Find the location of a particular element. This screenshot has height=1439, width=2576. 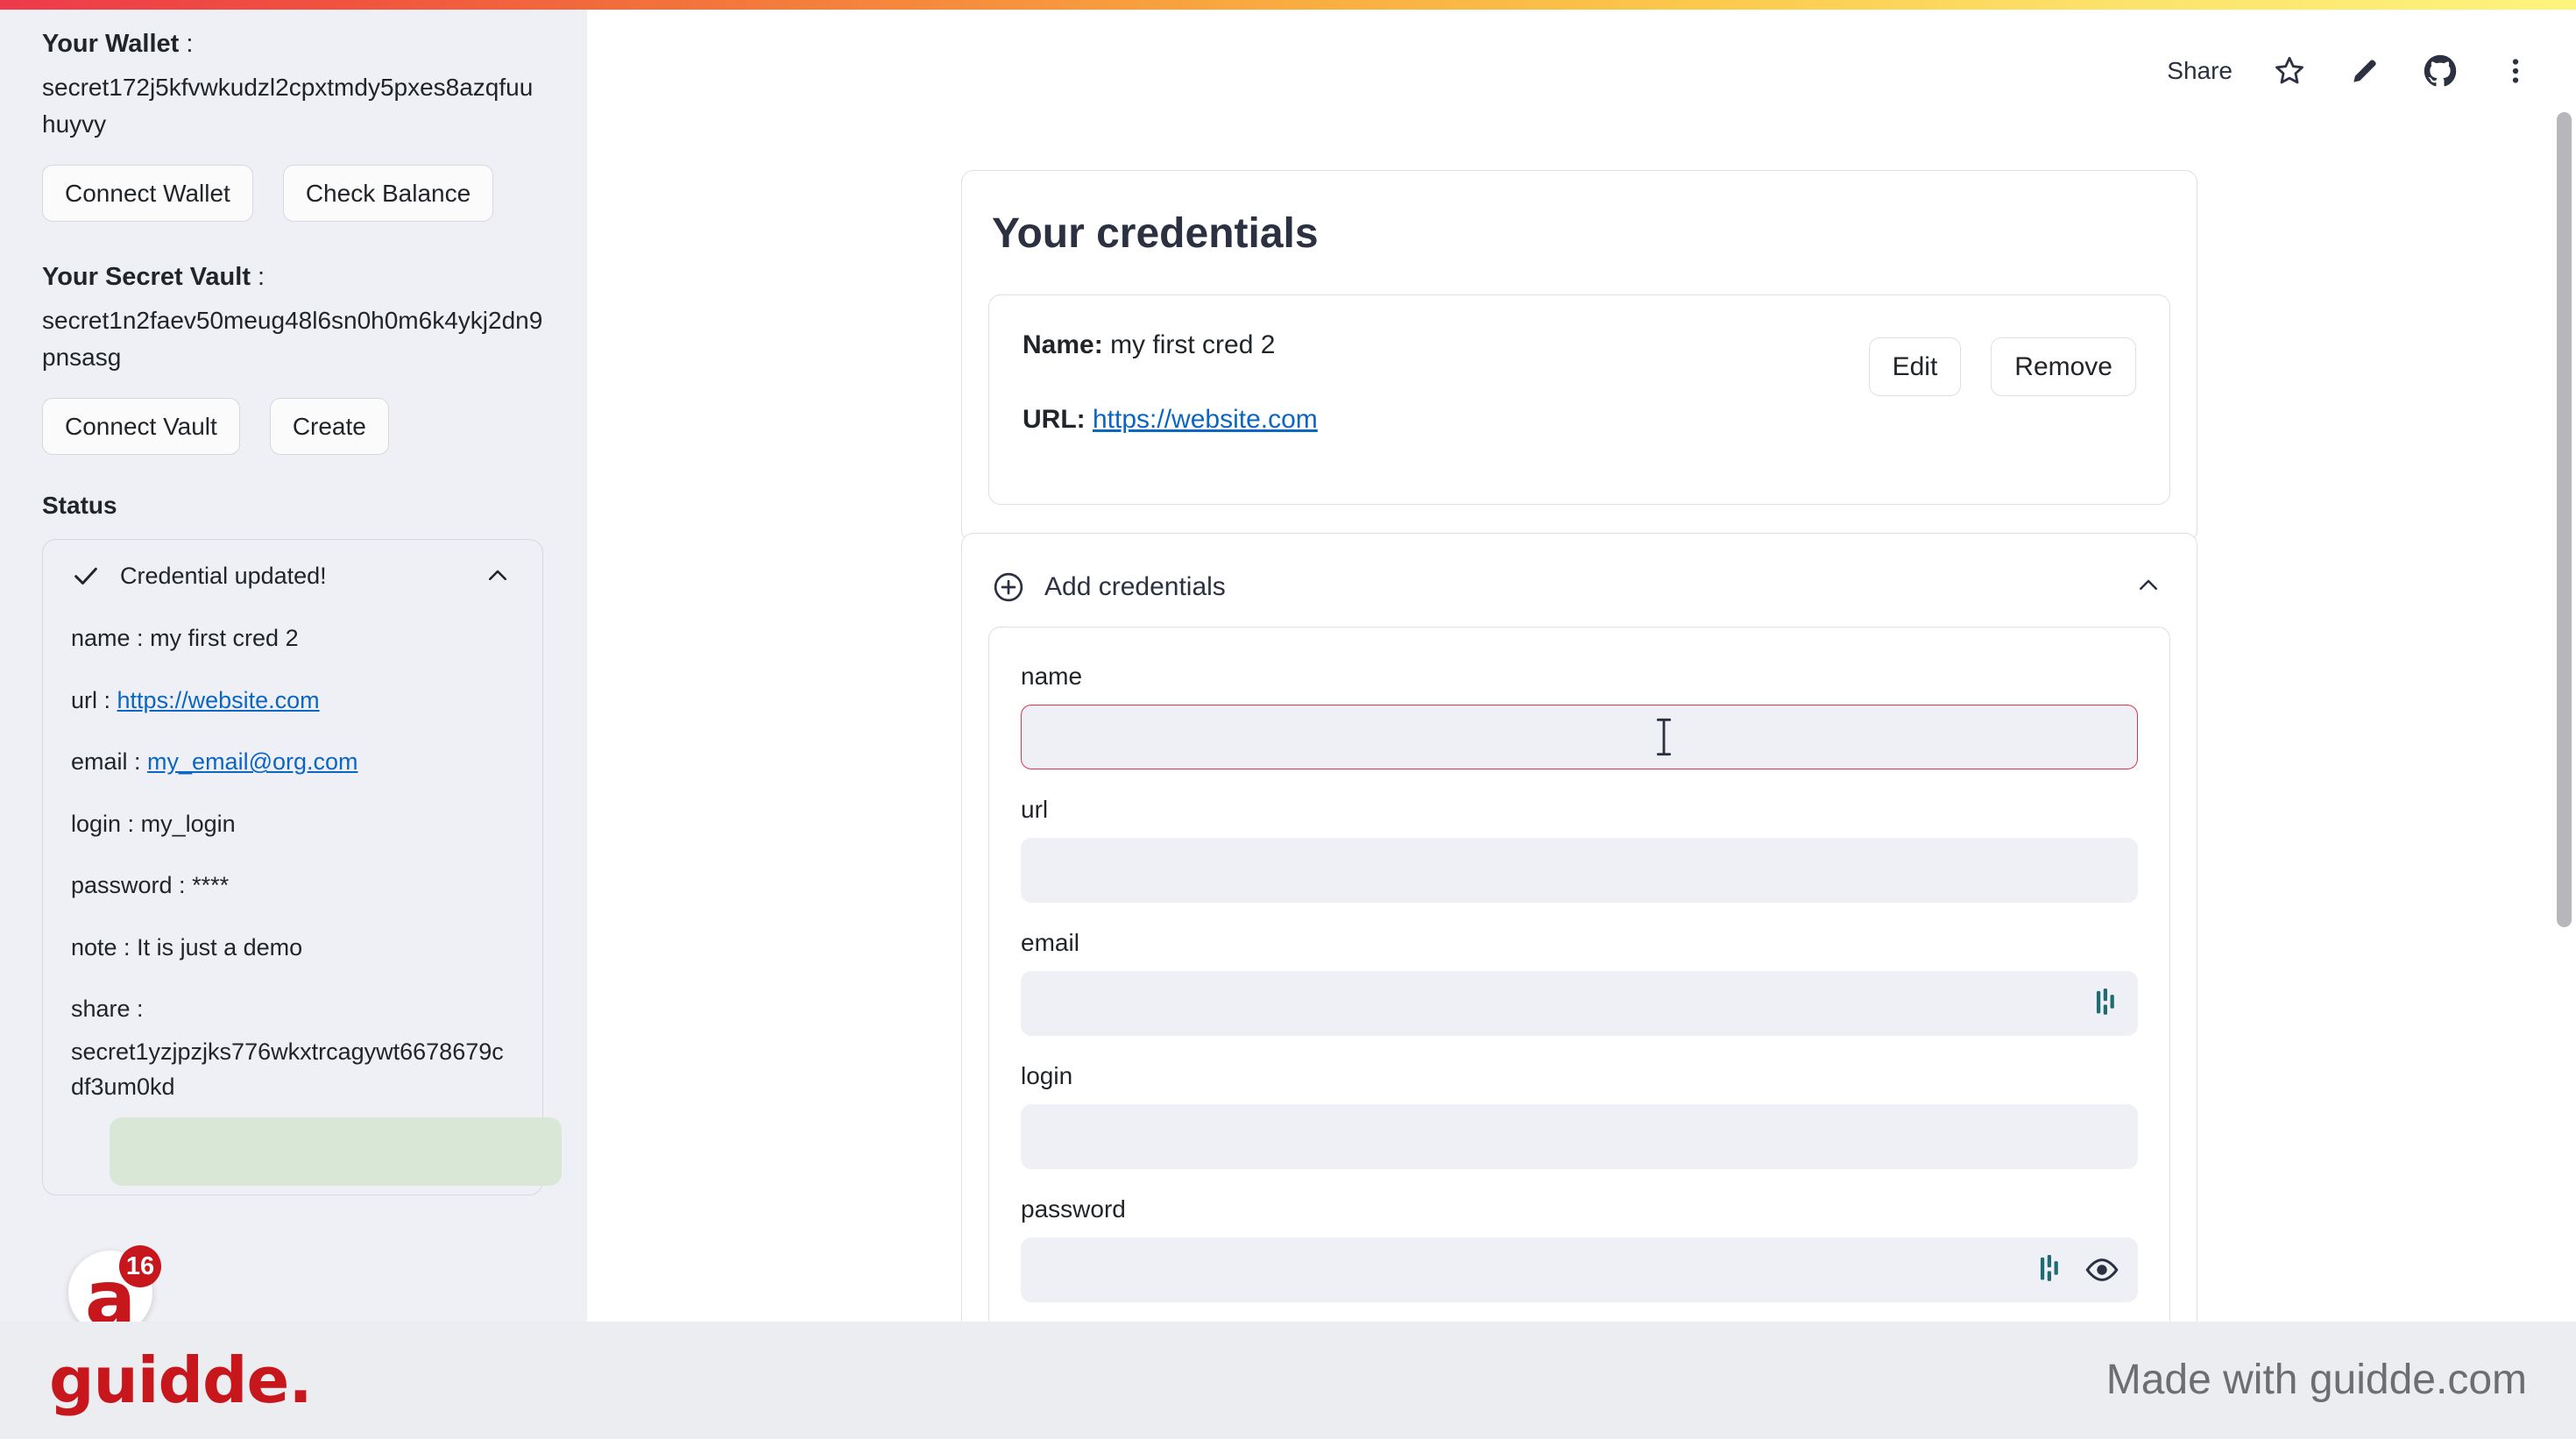

status-line-login: login : my_login is located at coordinates (292, 824).